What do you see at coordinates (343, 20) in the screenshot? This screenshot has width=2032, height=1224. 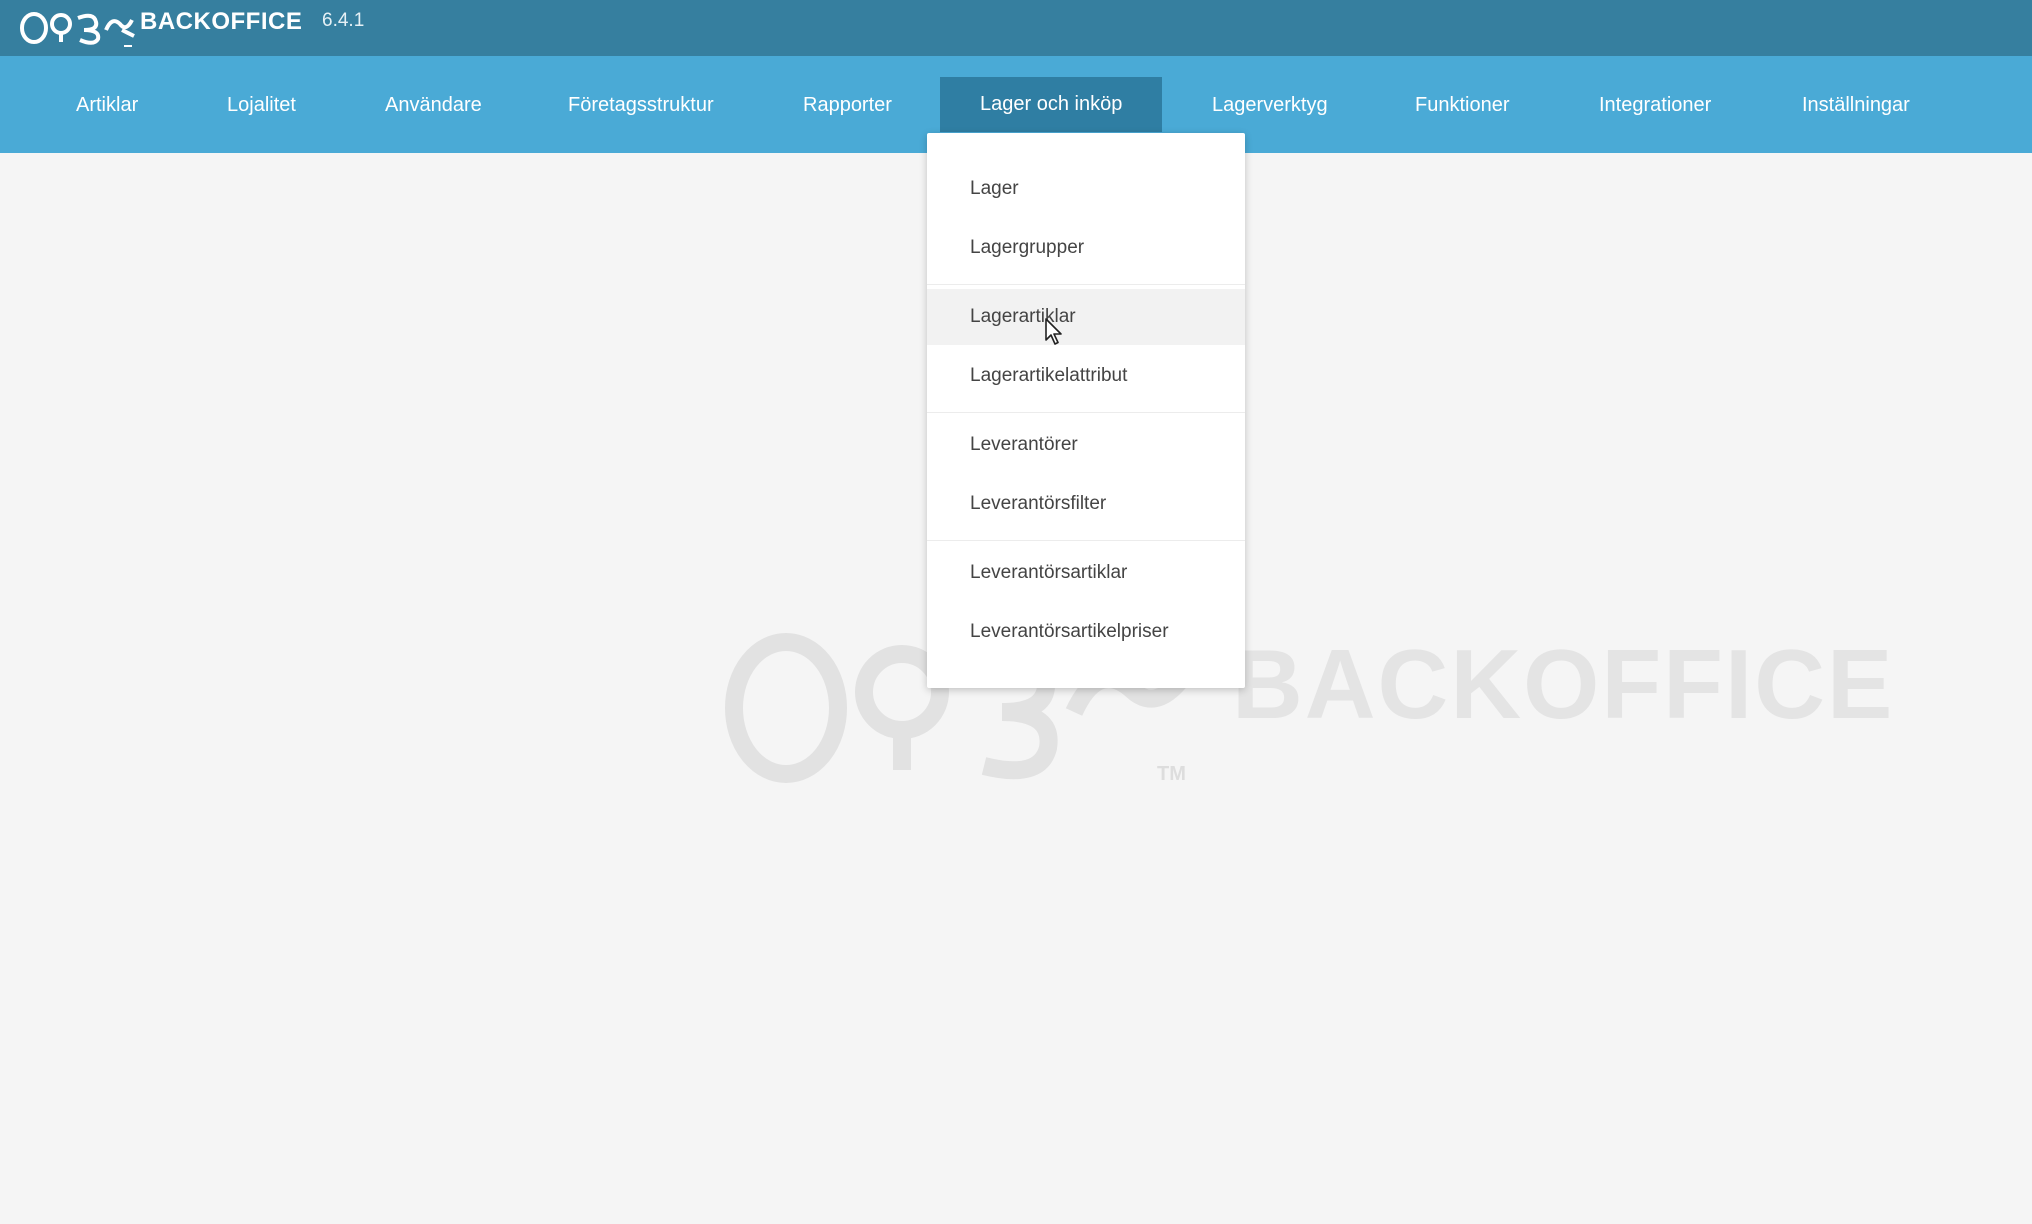 I see `app-version: 6.4.1` at bounding box center [343, 20].